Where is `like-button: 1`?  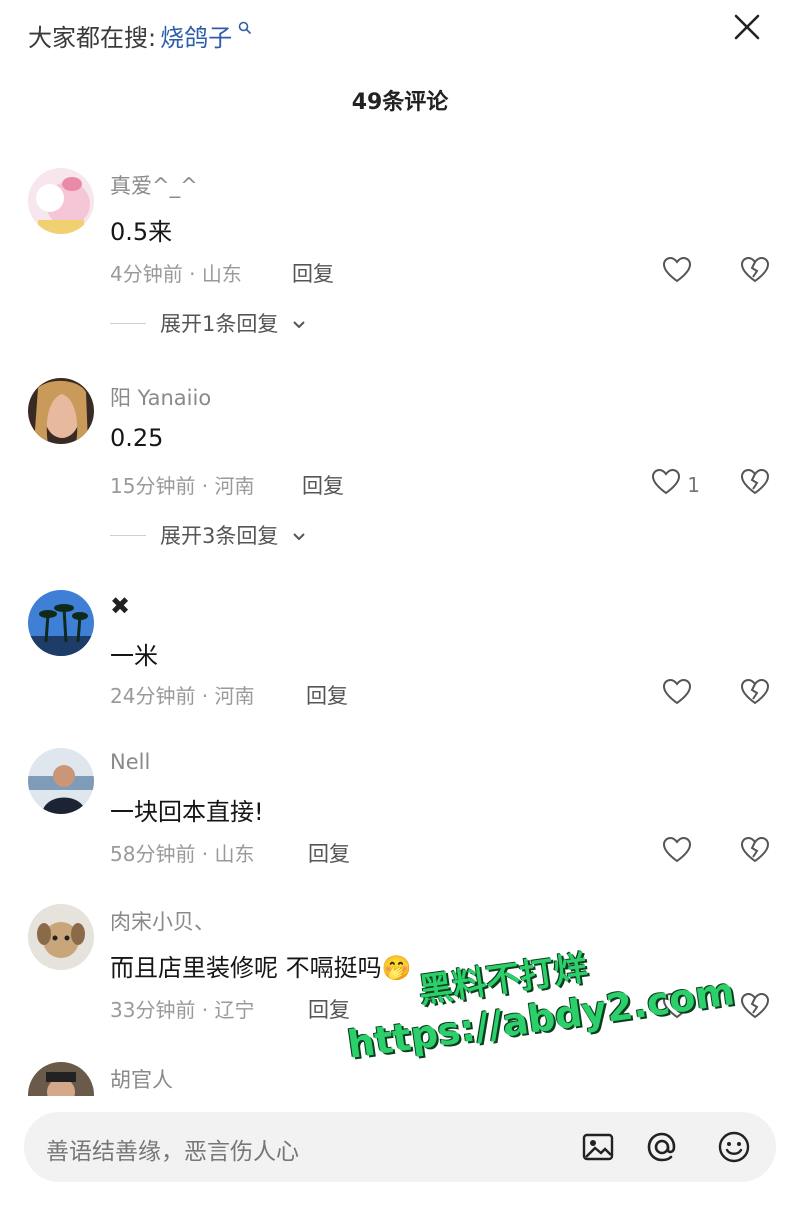
like-button: 1 is located at coordinates (675, 484).